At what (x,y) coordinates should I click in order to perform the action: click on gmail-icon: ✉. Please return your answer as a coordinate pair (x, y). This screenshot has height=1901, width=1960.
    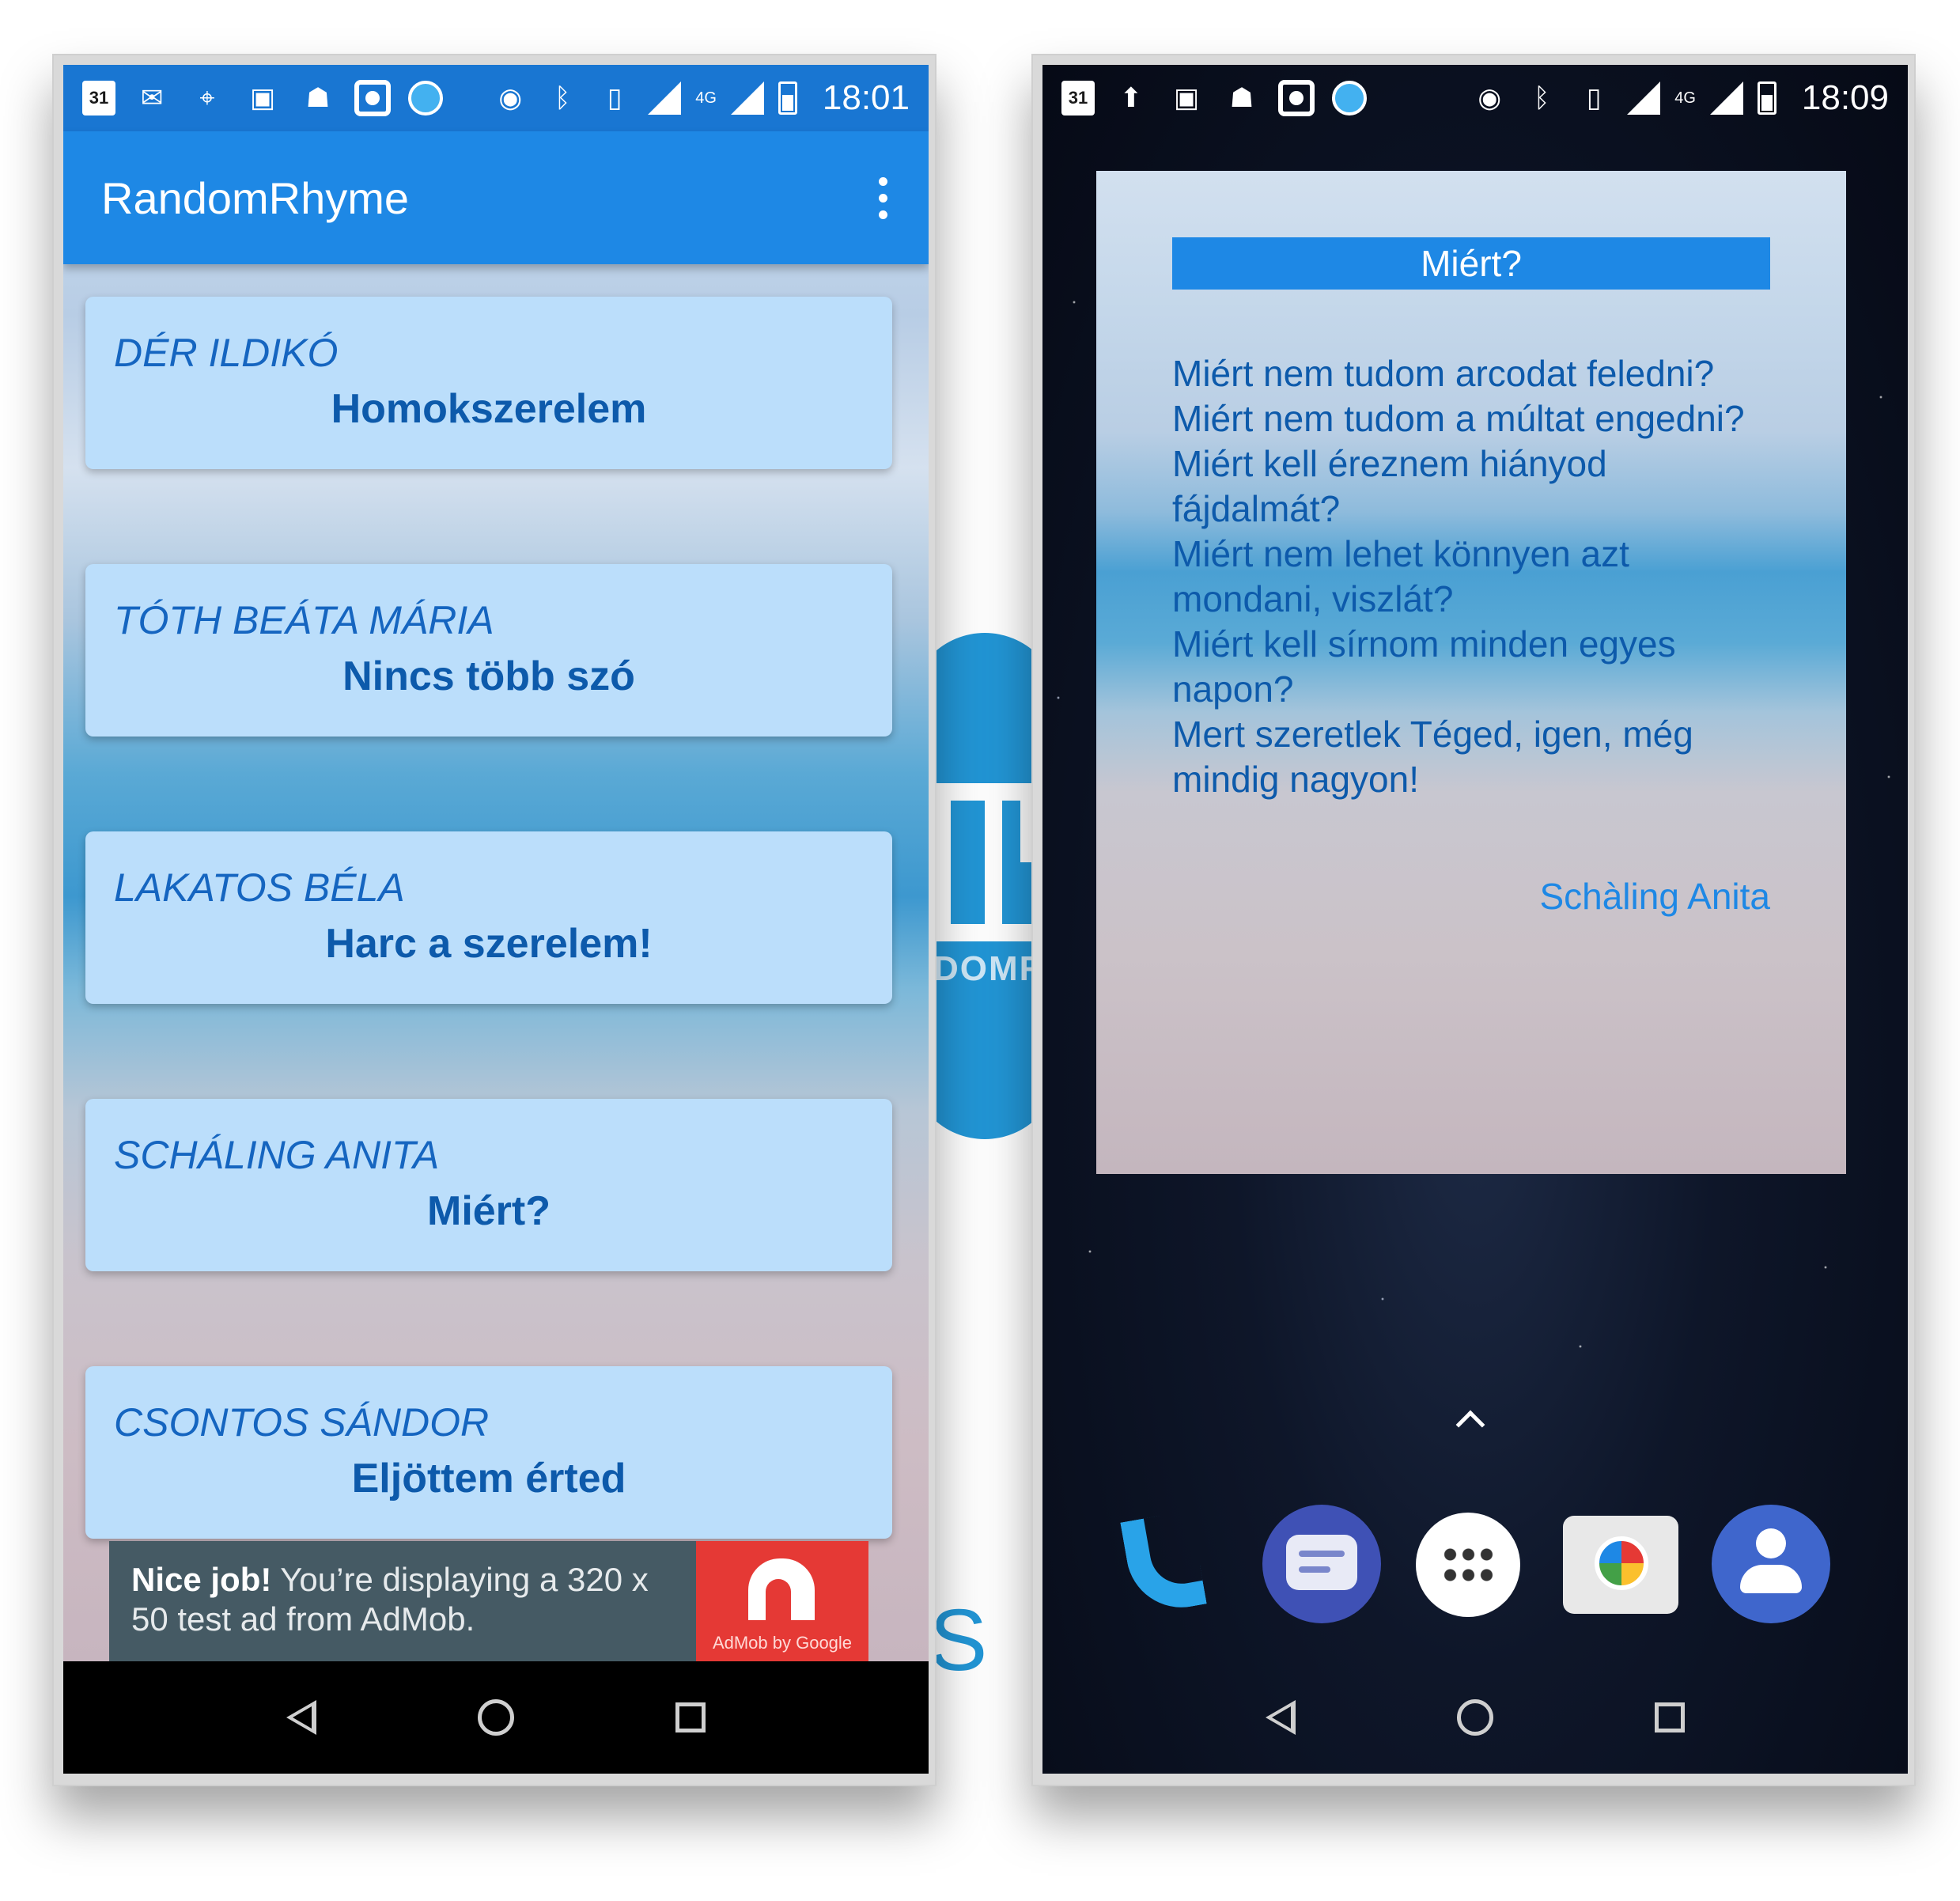
    Looking at the image, I should click on (152, 98).